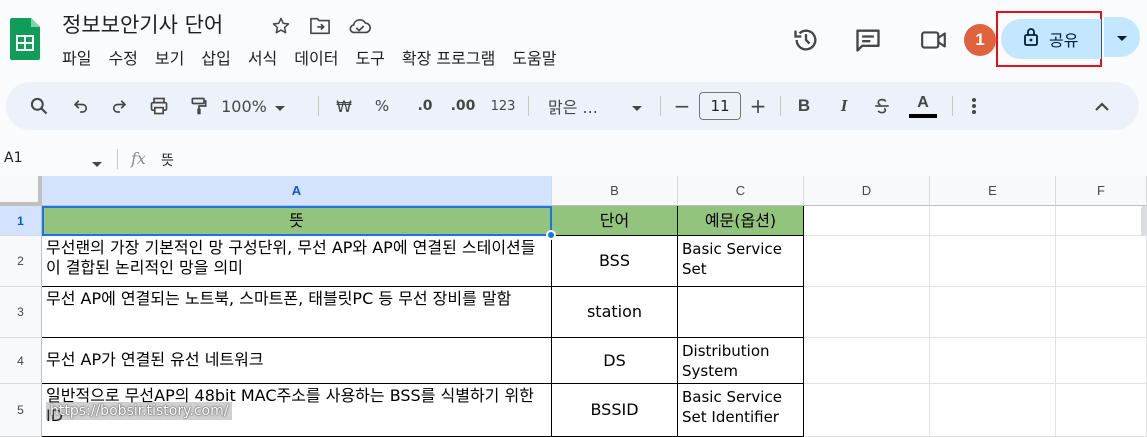 This screenshot has height=437, width=1147. Describe the element at coordinates (867, 261) in the screenshot. I see `cell-d2` at that location.